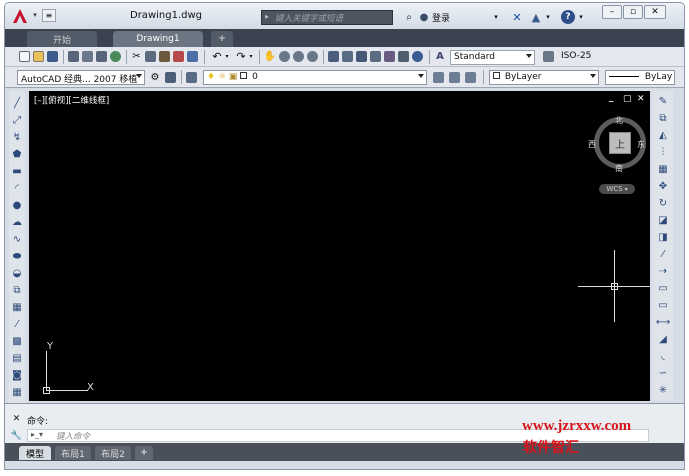 The image size is (689, 476). Describe the element at coordinates (24, 56) in the screenshot. I see `new-icon` at that location.